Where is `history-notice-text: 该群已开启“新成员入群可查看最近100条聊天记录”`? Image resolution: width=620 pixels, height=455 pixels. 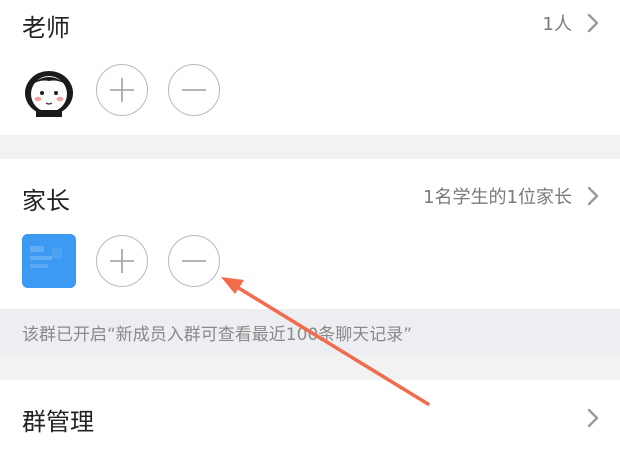
history-notice-text: 该群已开启“新成员入群可查看最近100条聊天记录” is located at coordinates (217, 335).